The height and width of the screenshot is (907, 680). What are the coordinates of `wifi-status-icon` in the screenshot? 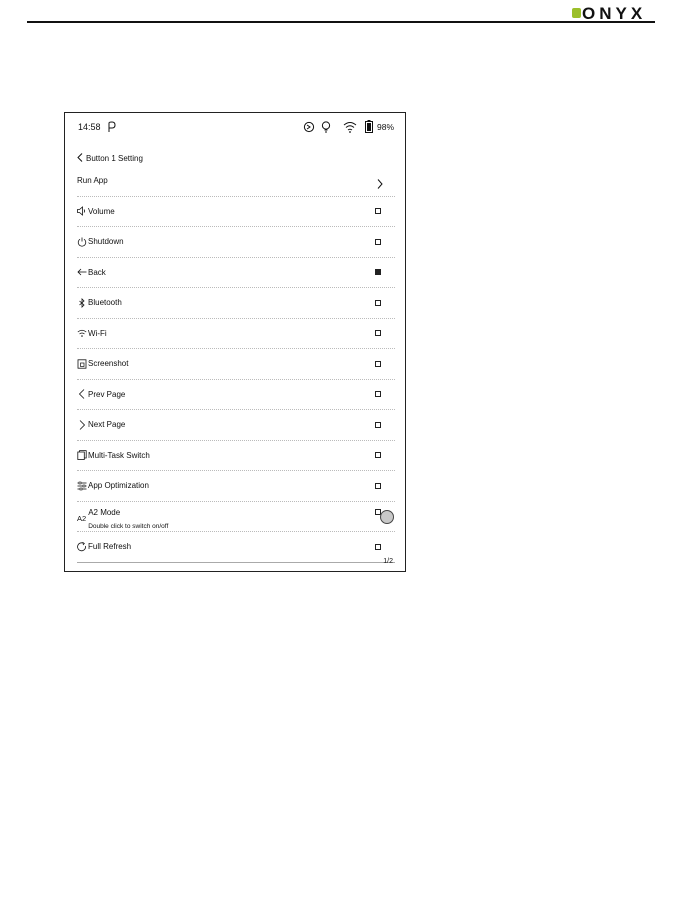 It's located at (350, 129).